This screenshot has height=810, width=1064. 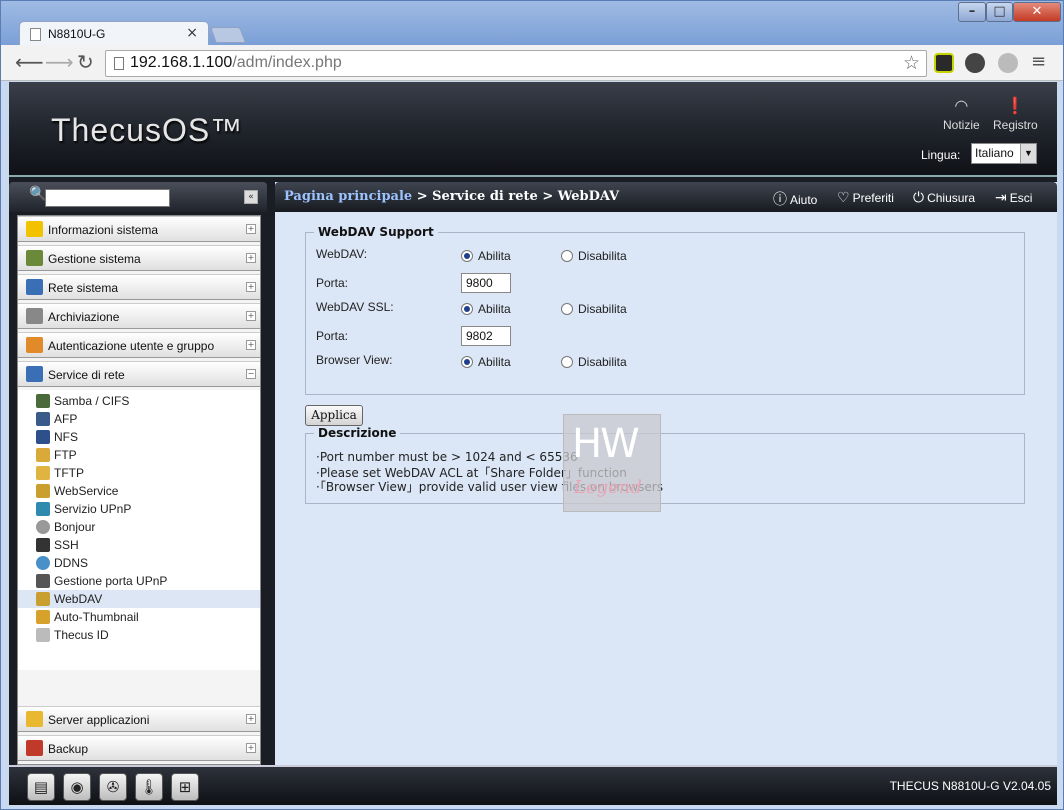 What do you see at coordinates (486, 283) in the screenshot?
I see `webdav-port-input: 9800` at bounding box center [486, 283].